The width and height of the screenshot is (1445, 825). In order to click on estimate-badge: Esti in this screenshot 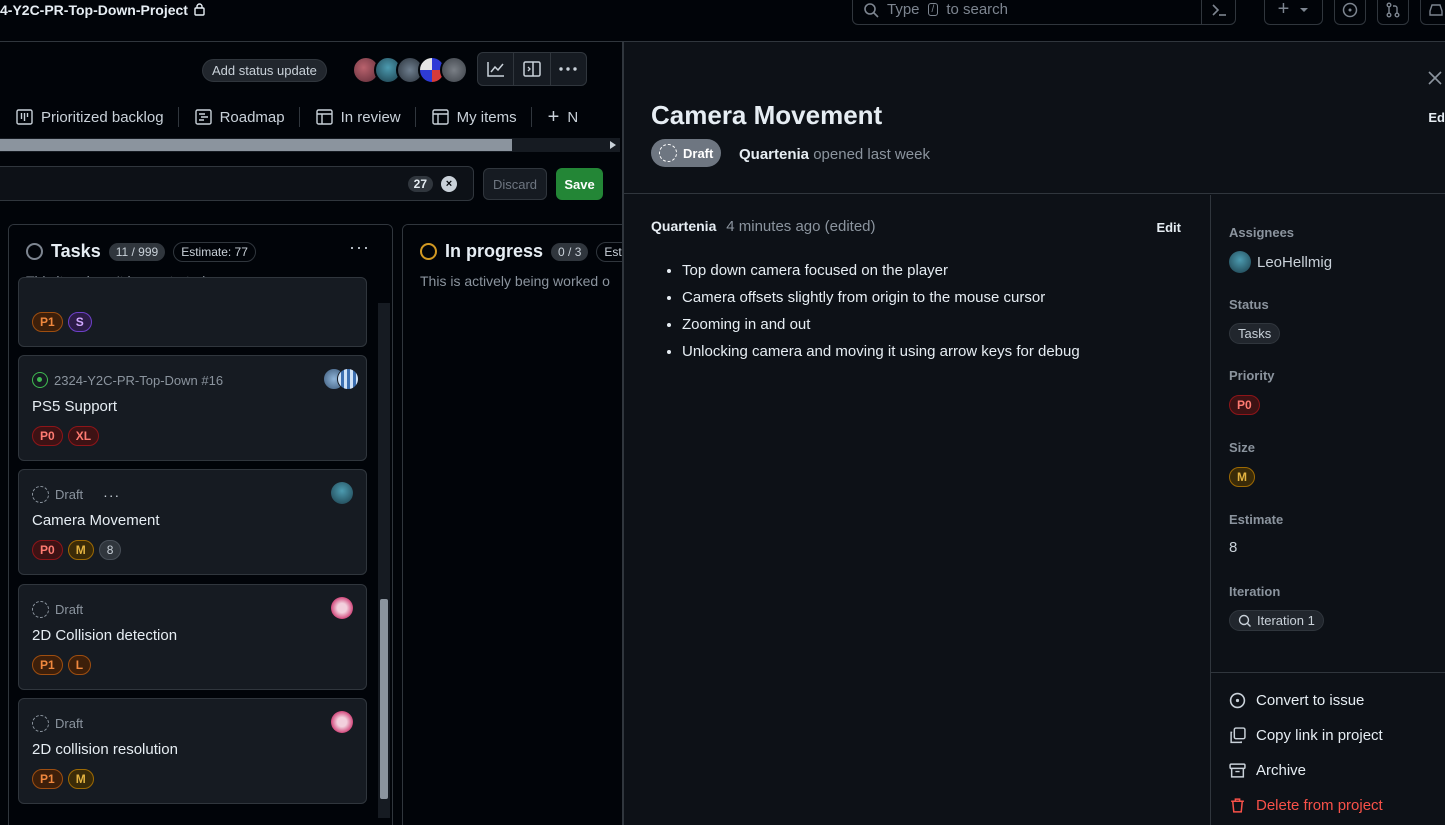, I will do `click(609, 251)`.